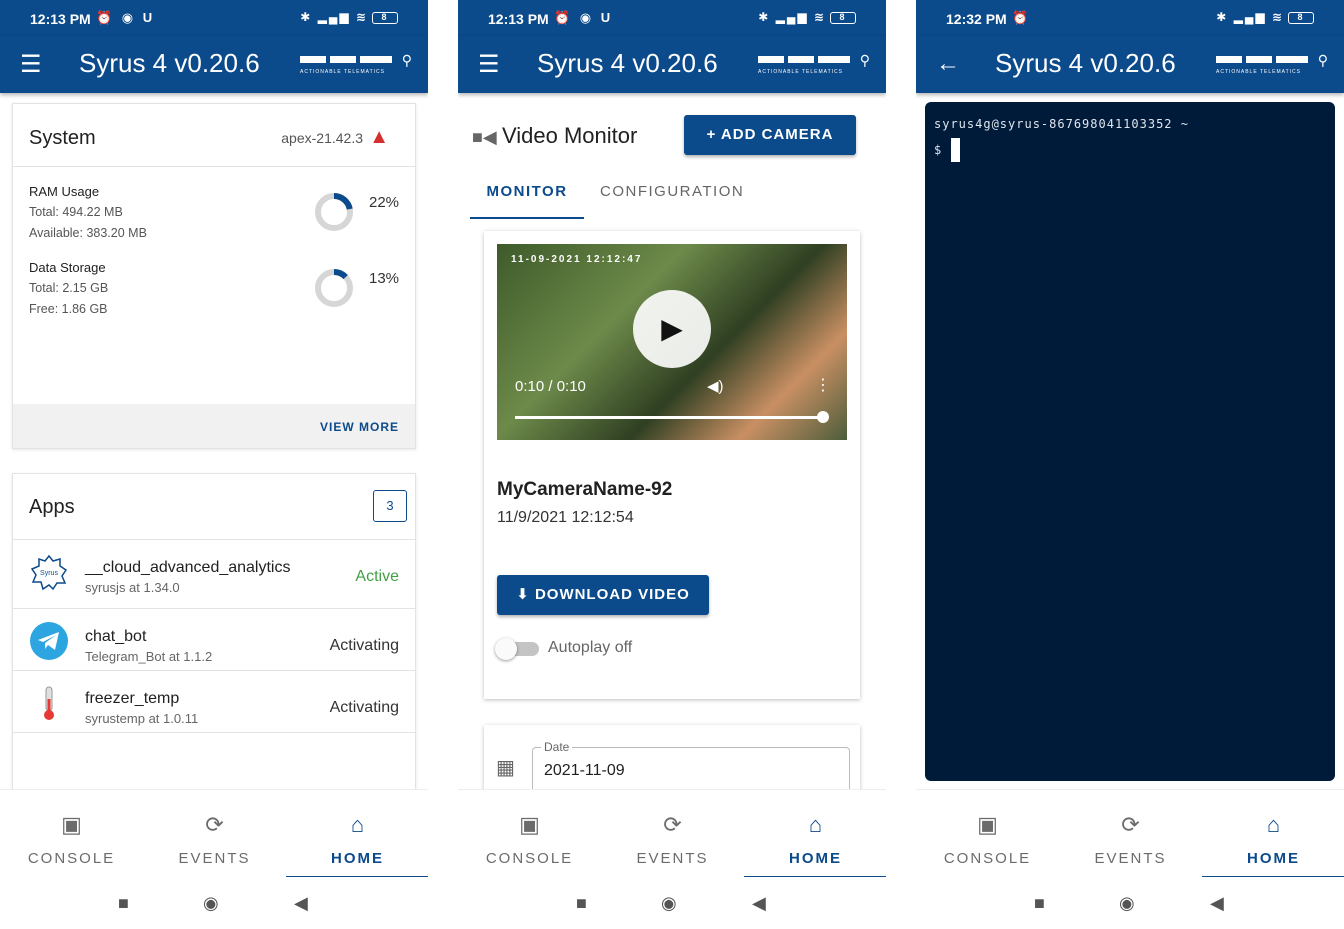  Describe the element at coordinates (377, 576) in the screenshot. I see `app-status: Active` at that location.